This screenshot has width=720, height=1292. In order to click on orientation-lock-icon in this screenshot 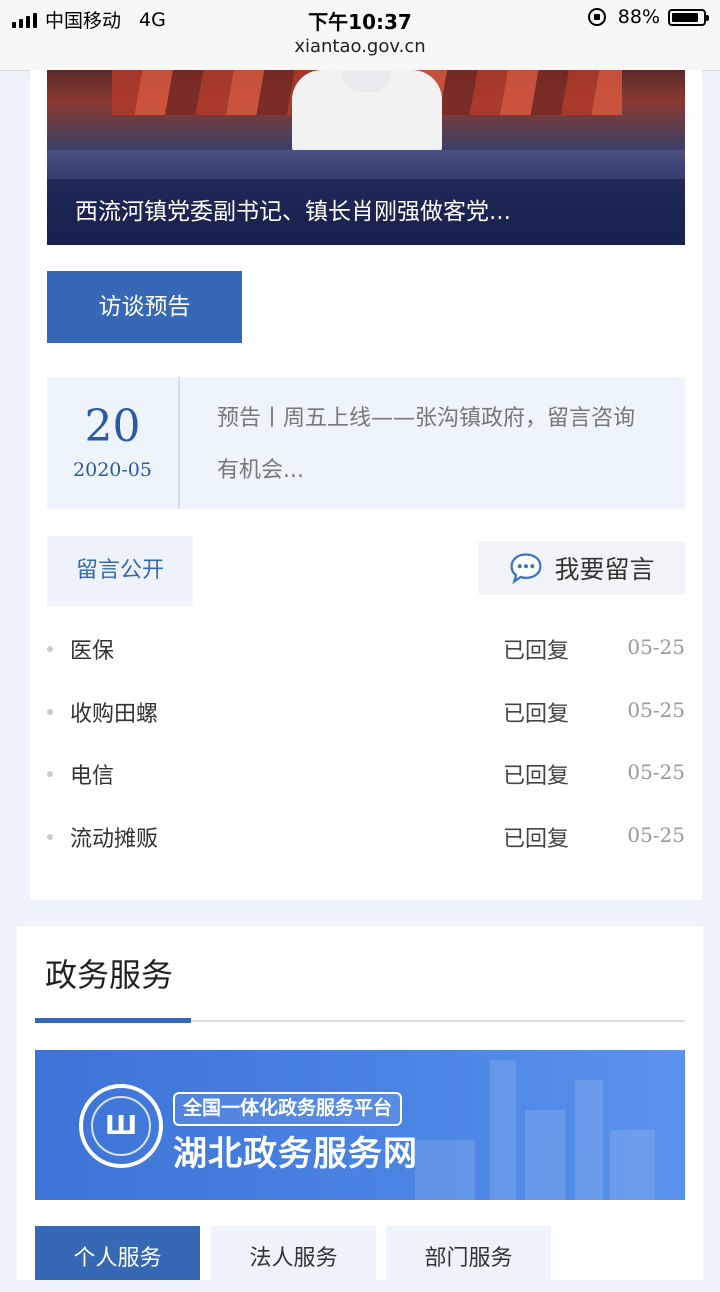, I will do `click(596, 17)`.